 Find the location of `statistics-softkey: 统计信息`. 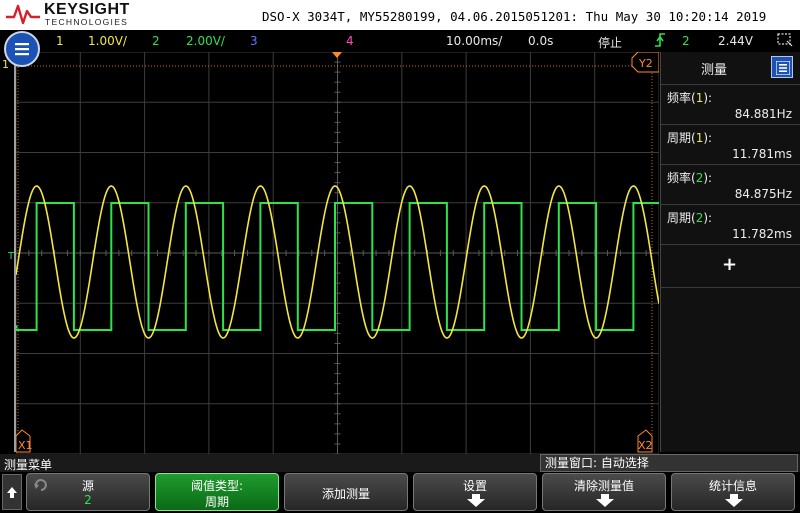

statistics-softkey: 统计信息 is located at coordinates (733, 492).